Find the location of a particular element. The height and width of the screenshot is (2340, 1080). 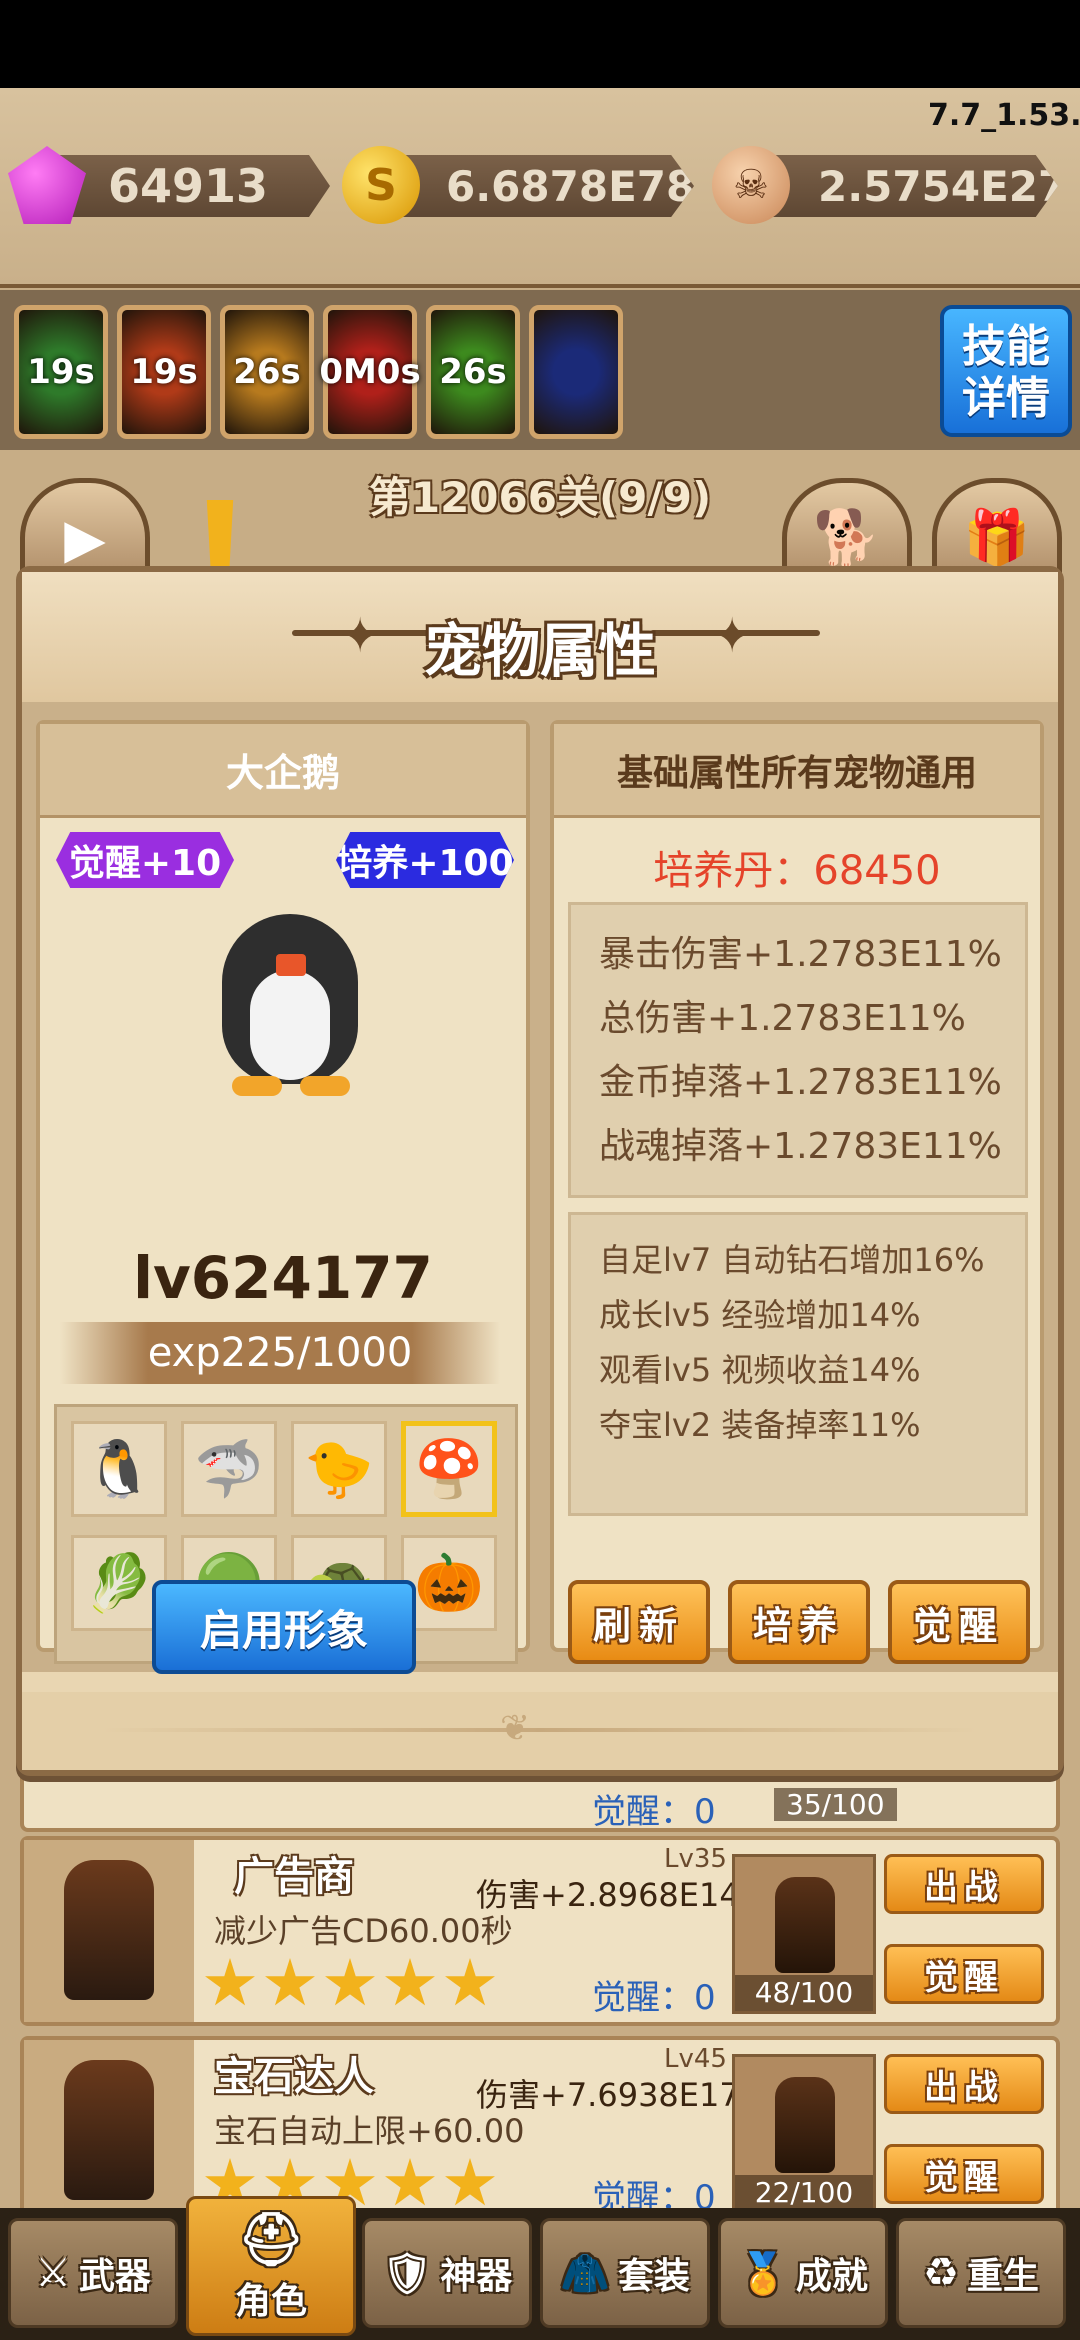

nav-tab-2: ⛑ 角色 is located at coordinates (271, 2266).